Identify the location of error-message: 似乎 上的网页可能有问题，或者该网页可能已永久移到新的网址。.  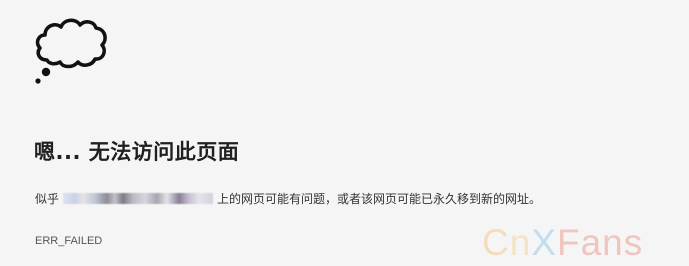
(288, 198).